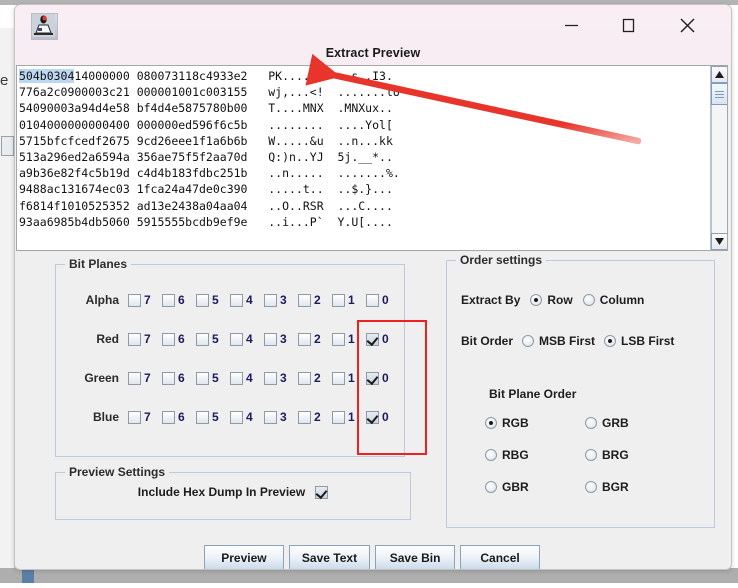 This screenshot has width=738, height=588. What do you see at coordinates (614, 455) in the screenshot?
I see `radio-bit-plane-order-brg: BRG` at bounding box center [614, 455].